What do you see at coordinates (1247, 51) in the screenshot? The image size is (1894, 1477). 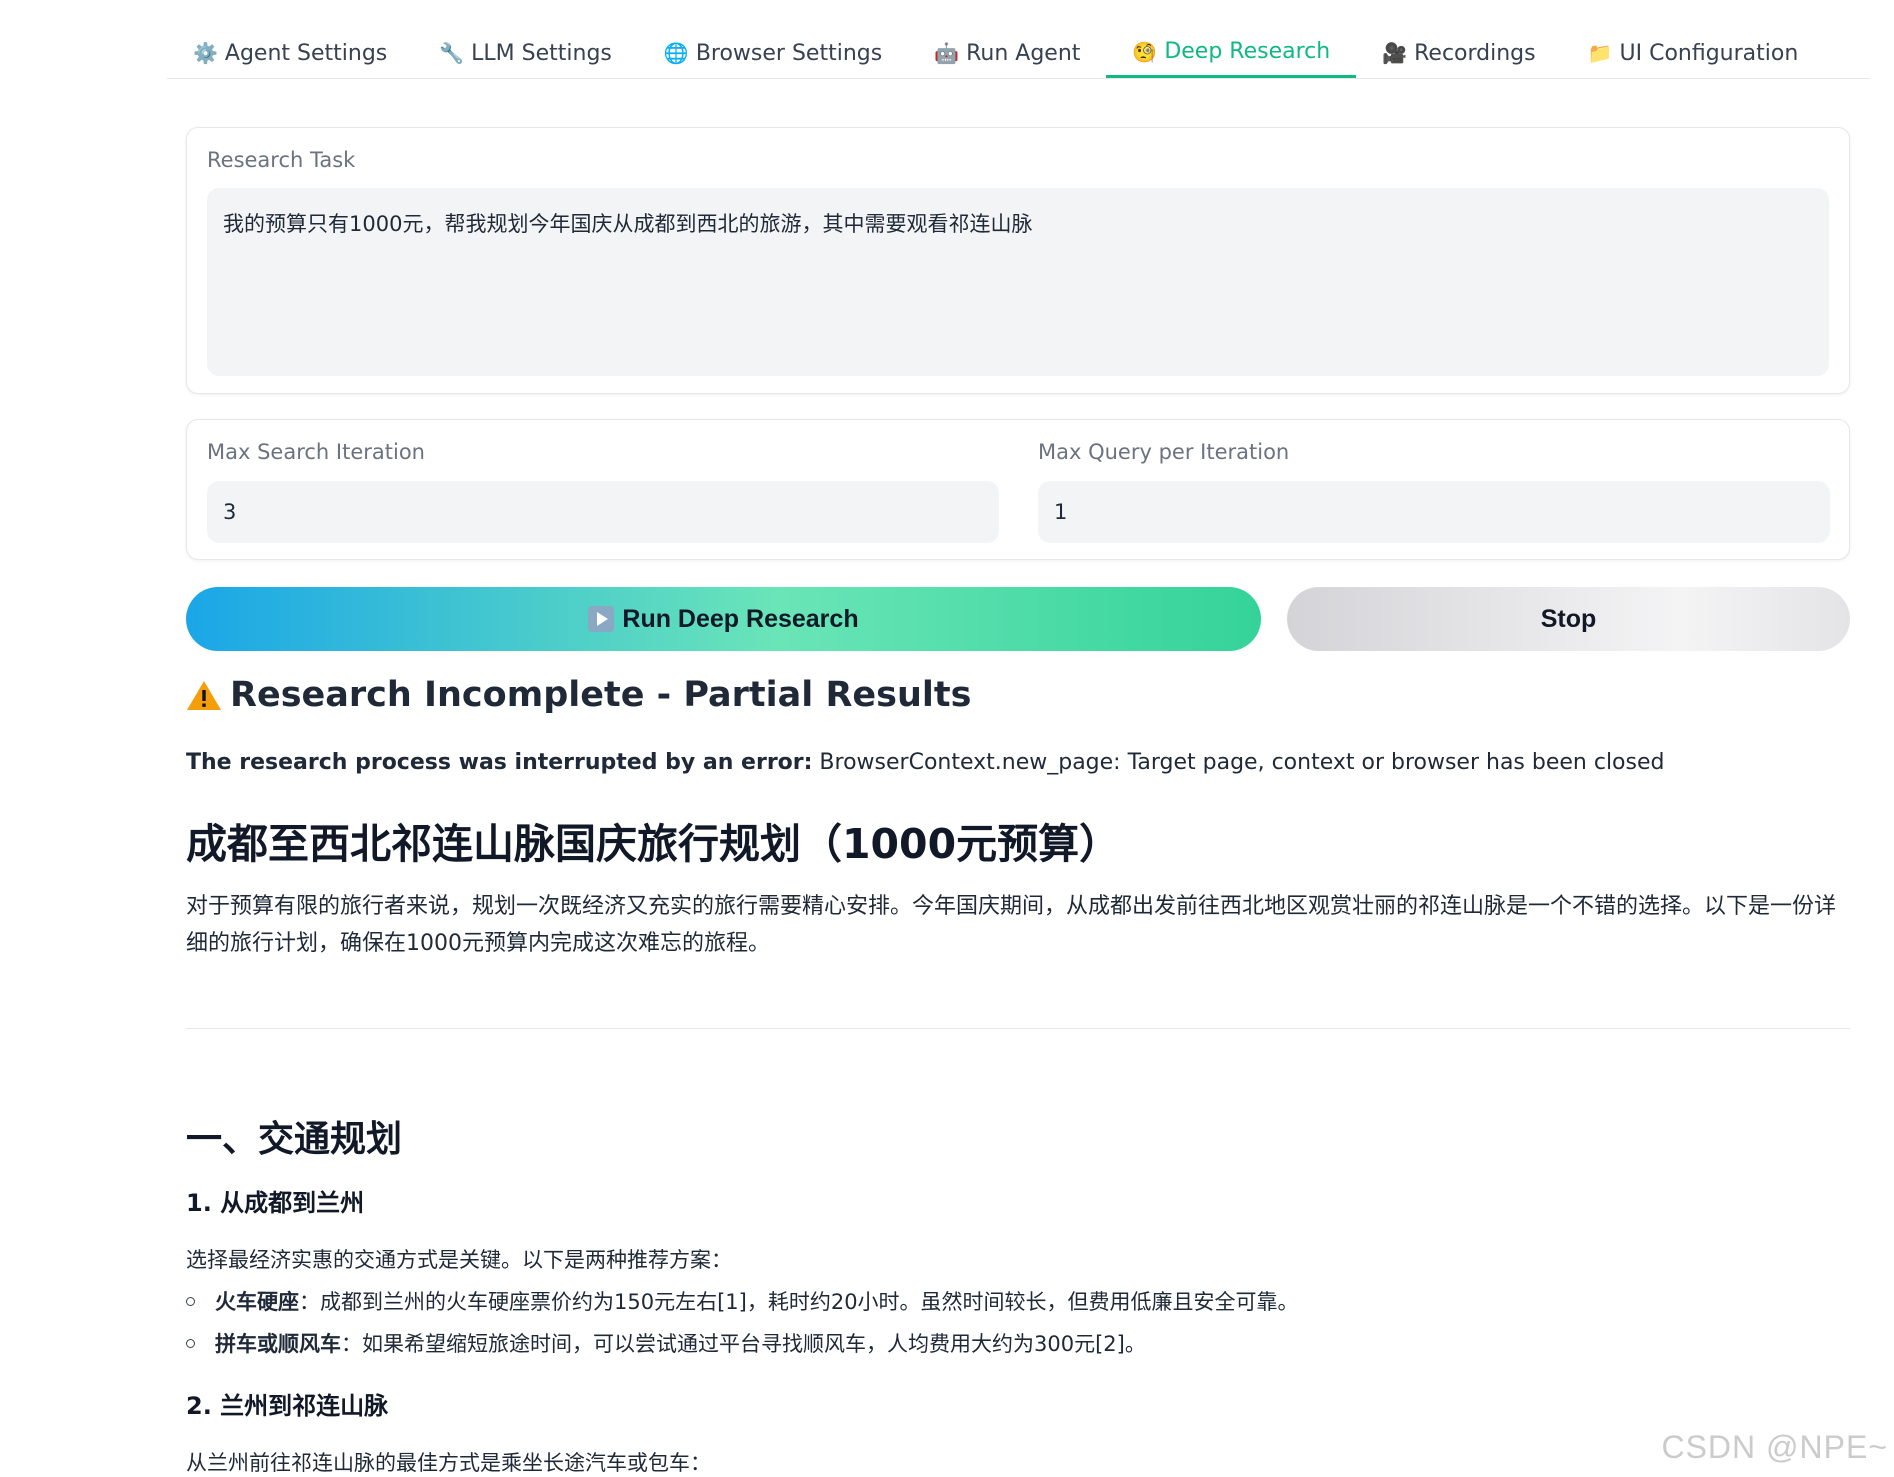 I see `tab-label: Deep Research` at bounding box center [1247, 51].